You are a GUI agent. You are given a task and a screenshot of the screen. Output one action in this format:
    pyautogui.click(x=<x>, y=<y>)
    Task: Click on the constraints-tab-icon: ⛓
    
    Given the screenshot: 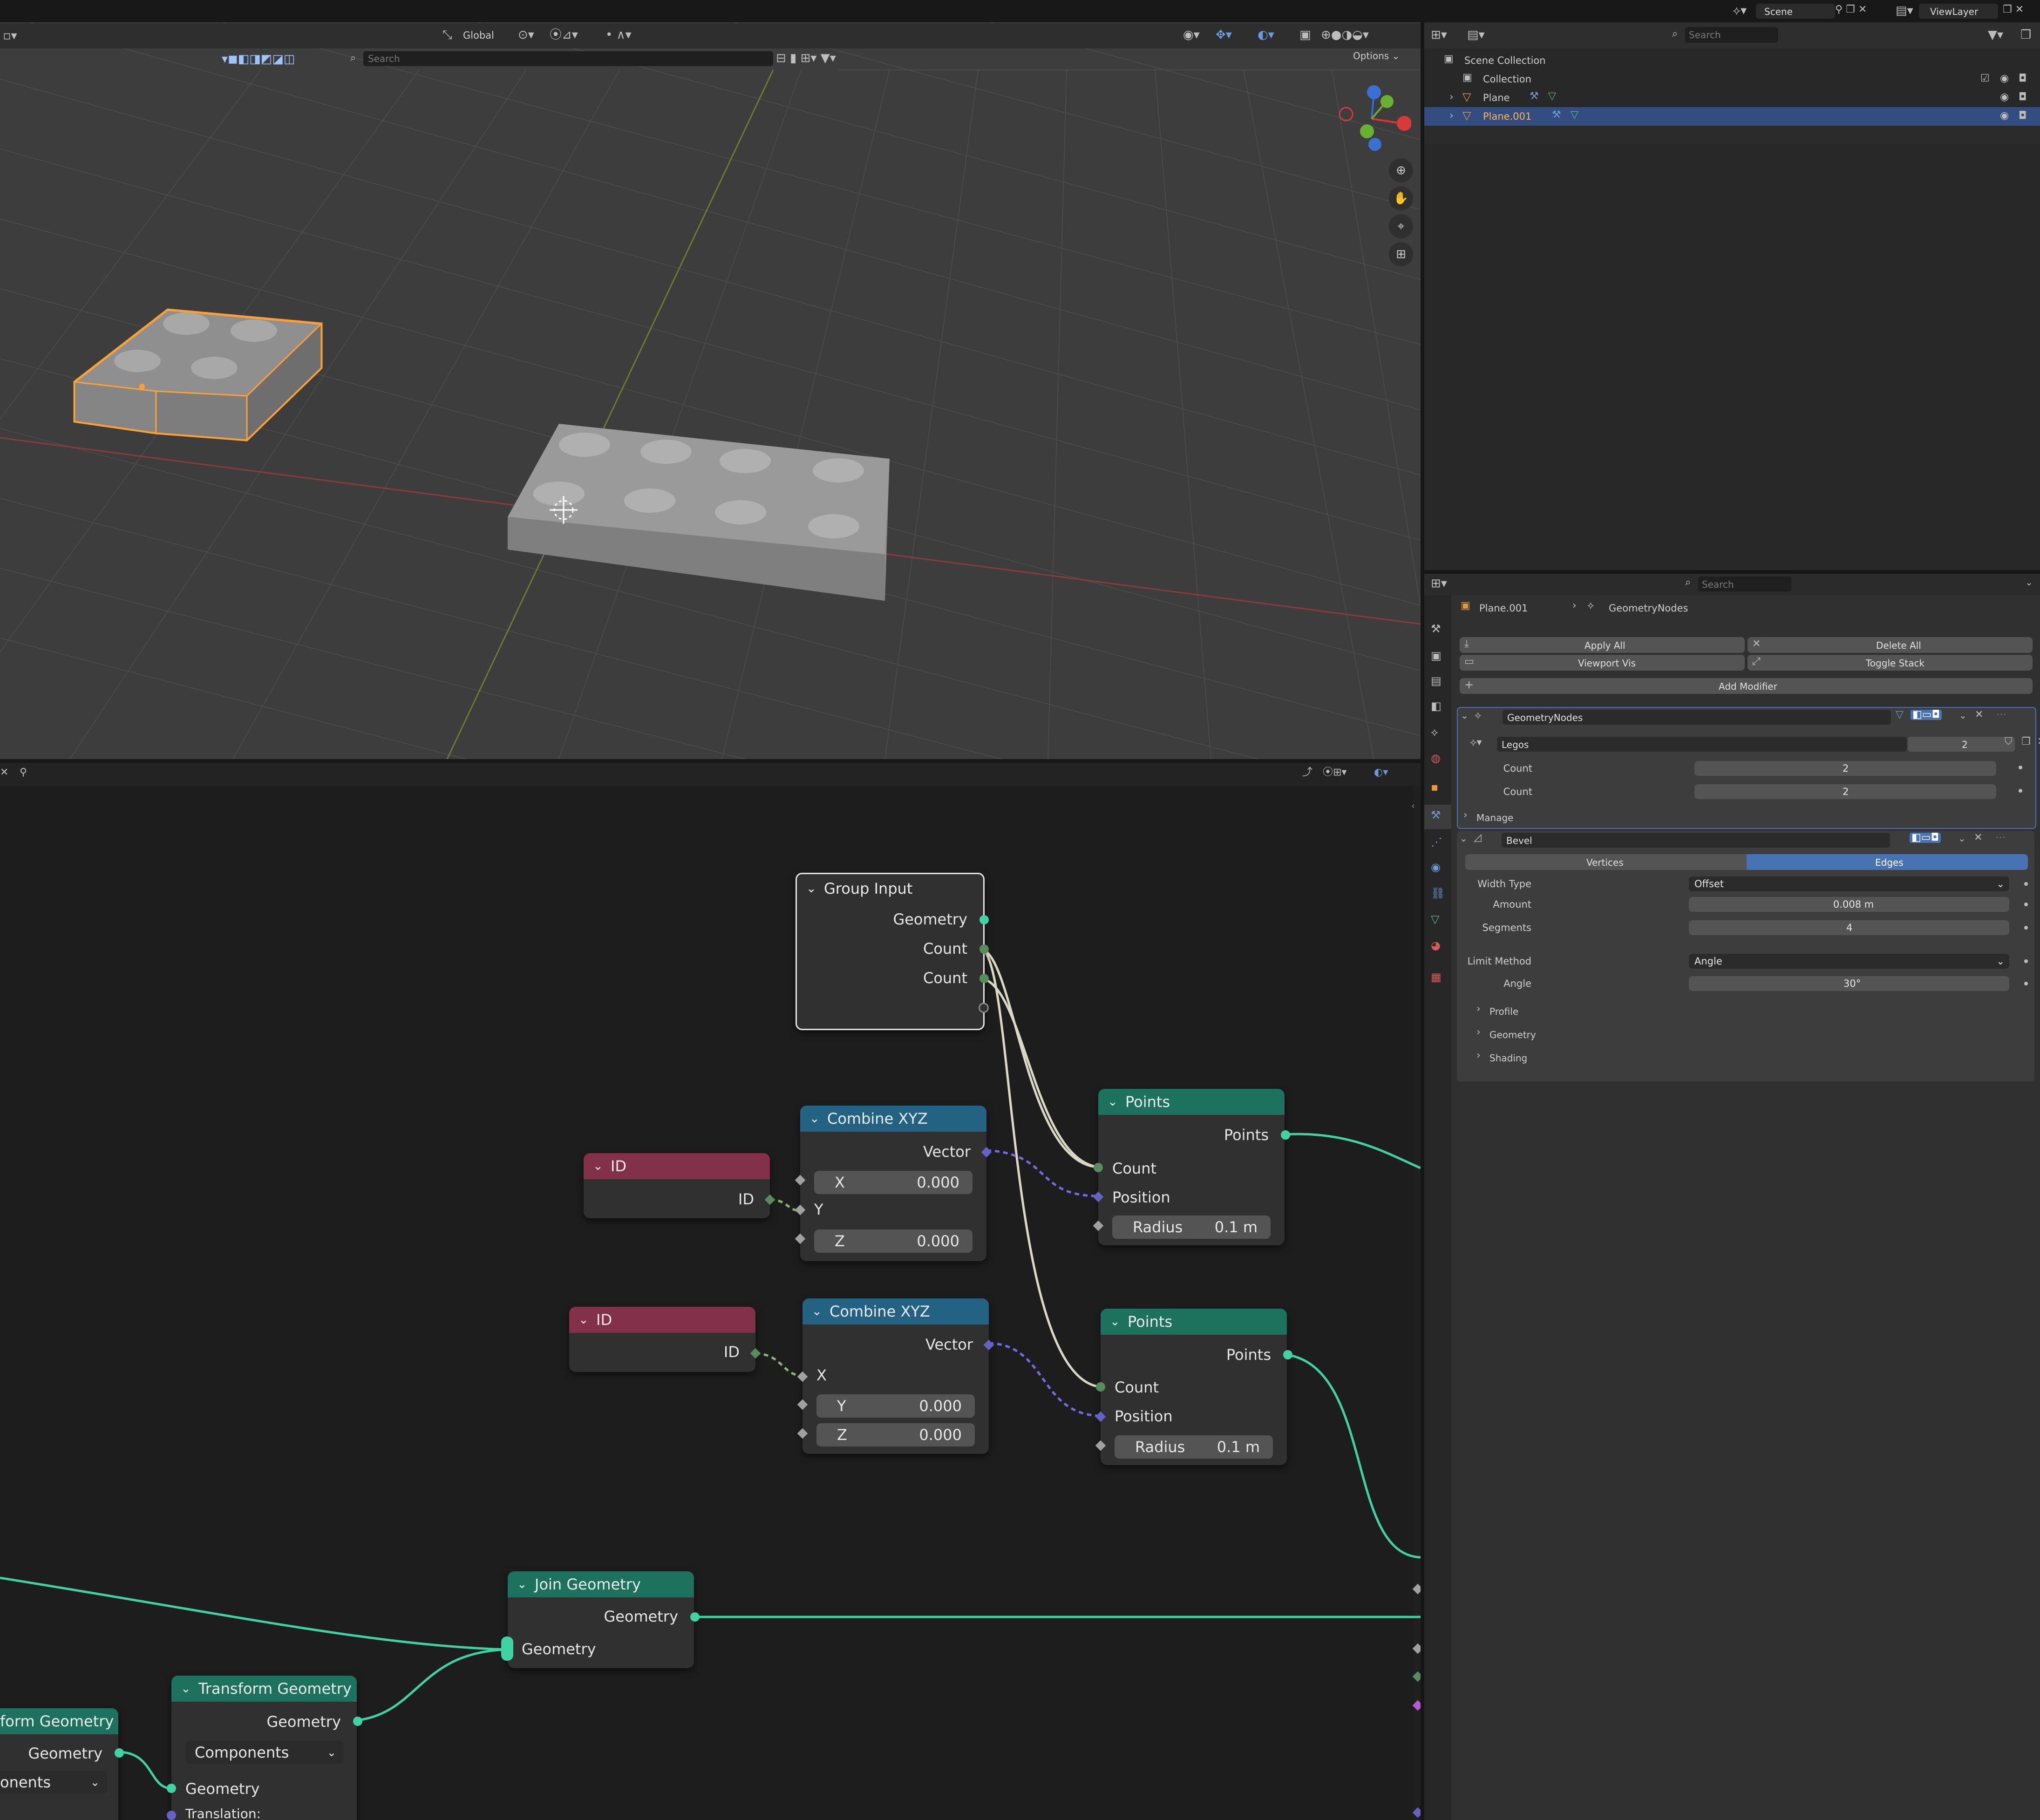 What is the action you would take?
    pyautogui.click(x=1438, y=893)
    